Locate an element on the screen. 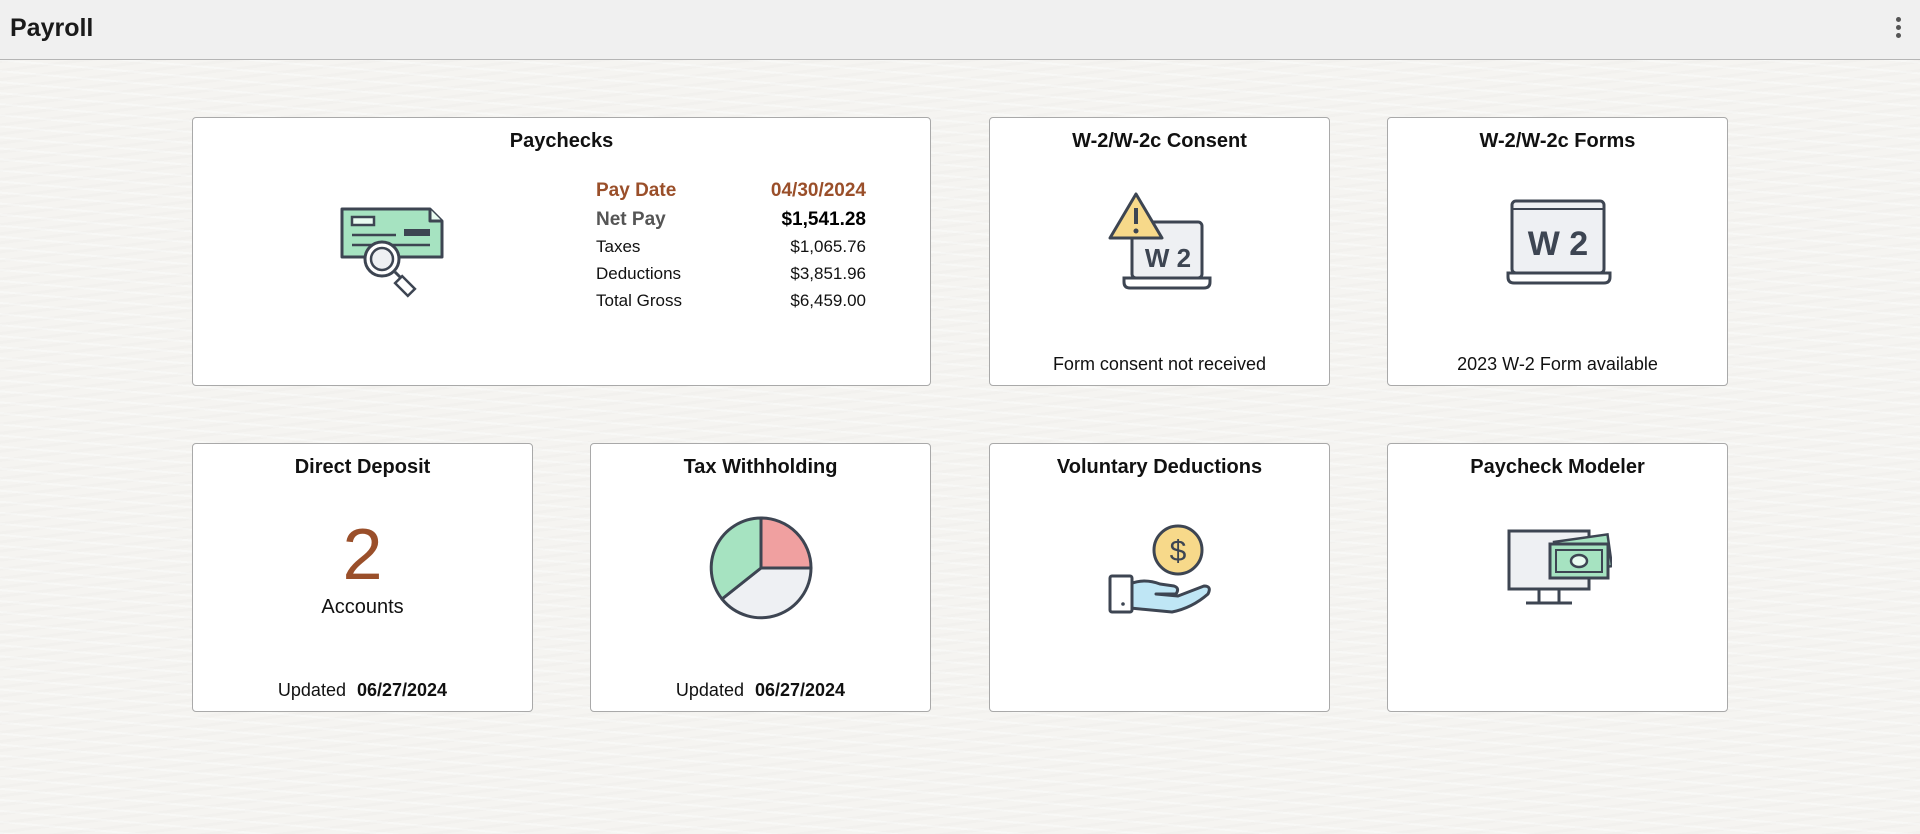  tile-title: Voluntary Deductions is located at coordinates (1159, 467).